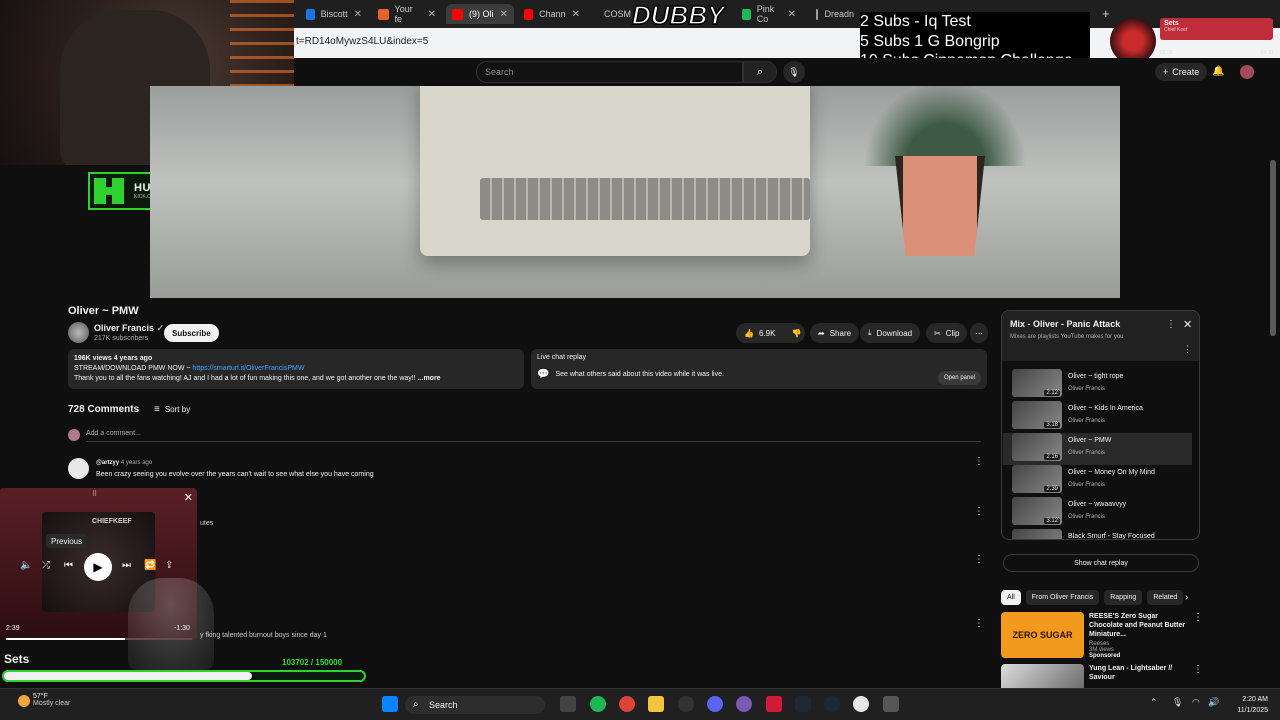 The image size is (1280, 720). What do you see at coordinates (645, 199) in the screenshot?
I see `keyboard-prop` at bounding box center [645, 199].